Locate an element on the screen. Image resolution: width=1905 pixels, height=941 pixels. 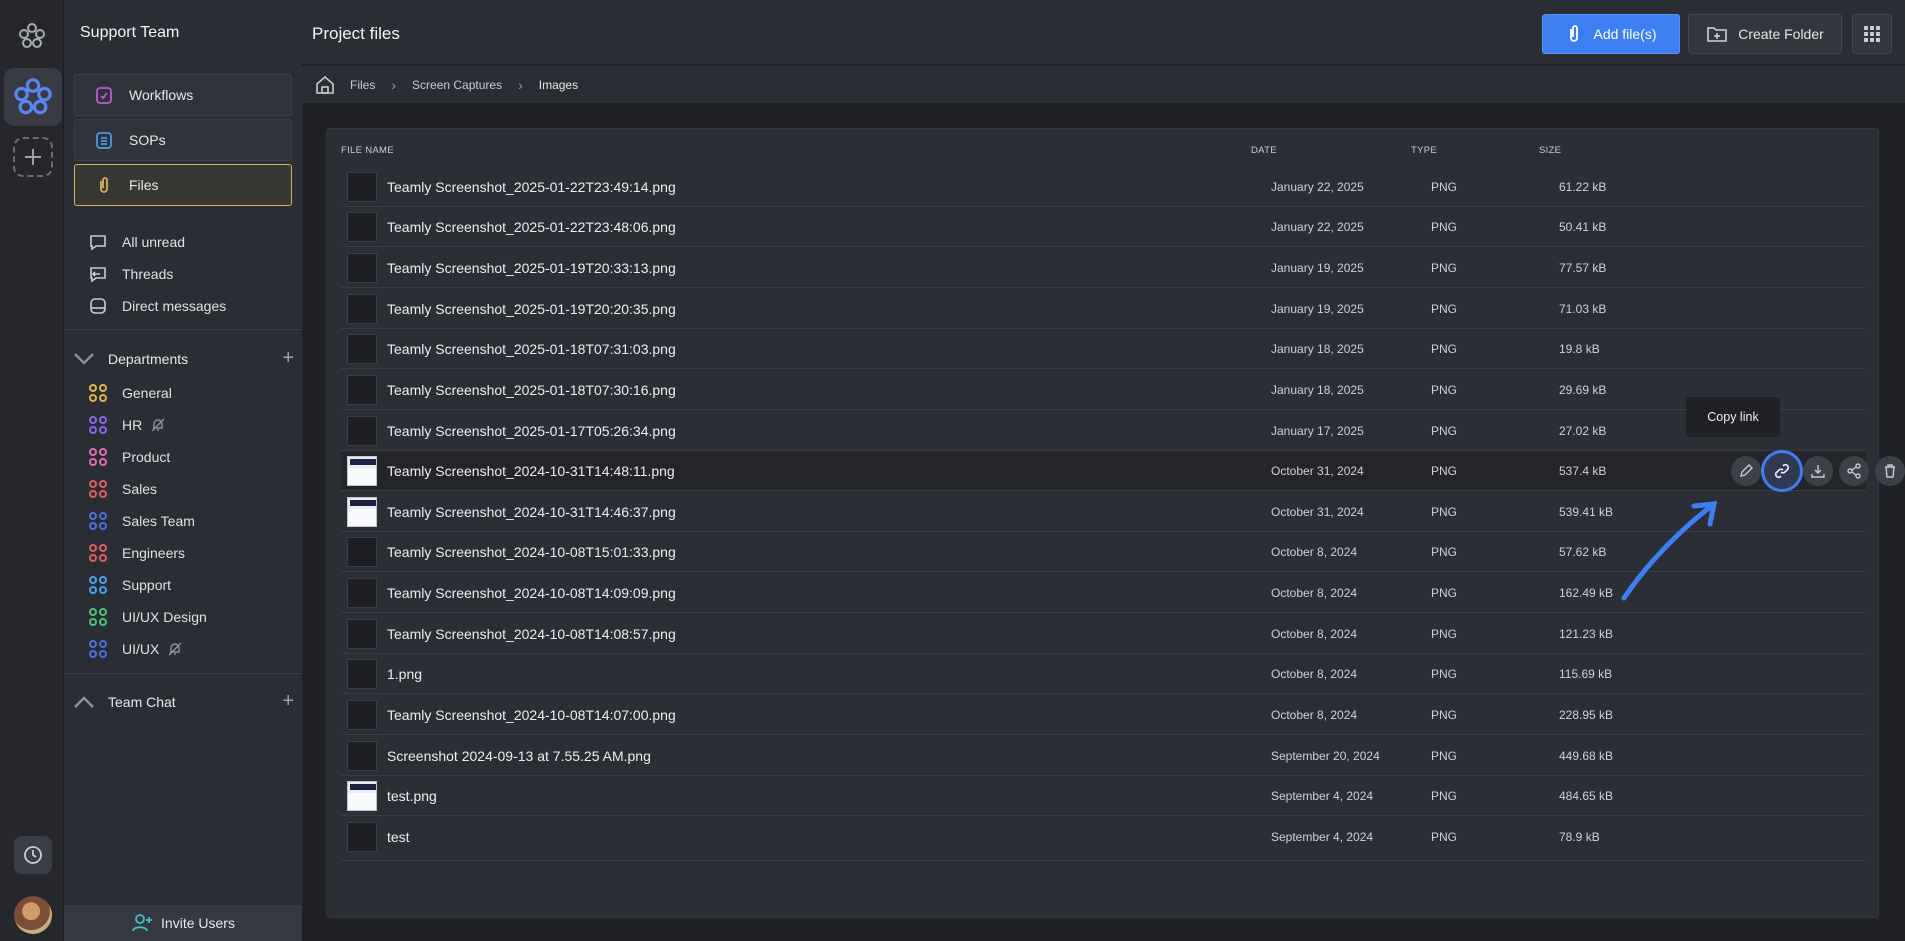
rename-button is located at coordinates (1746, 471).